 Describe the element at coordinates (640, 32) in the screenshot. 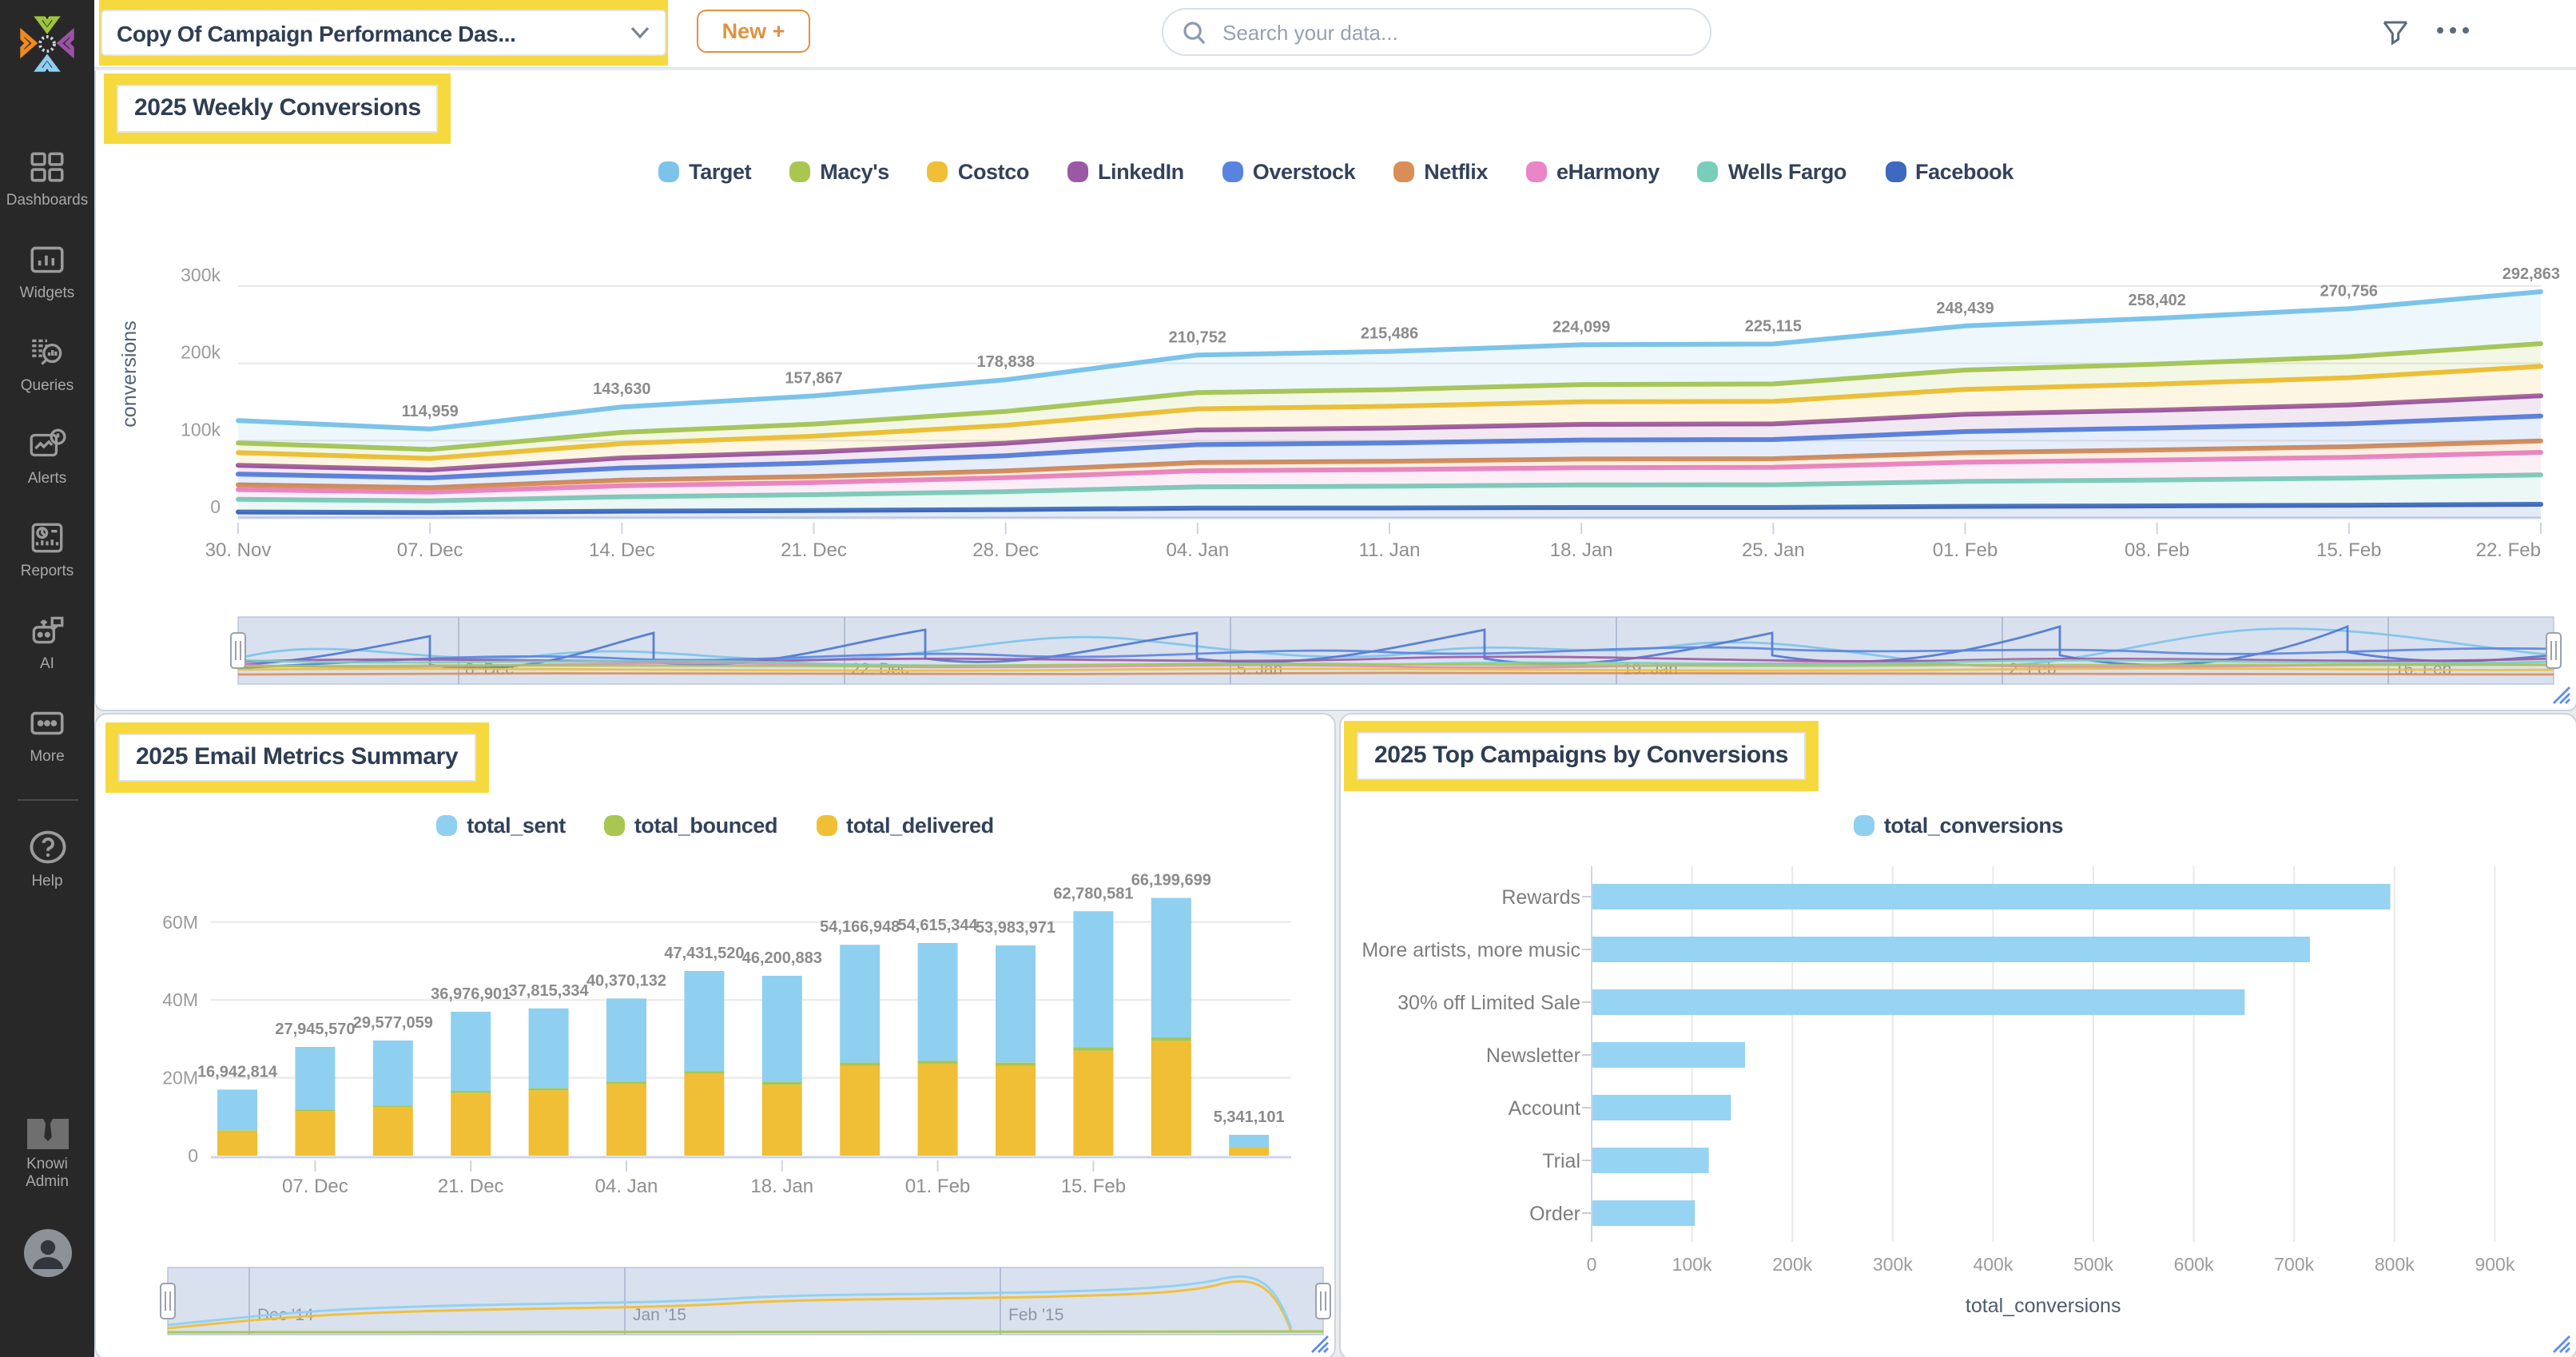

I see `chevron-down-icon` at that location.